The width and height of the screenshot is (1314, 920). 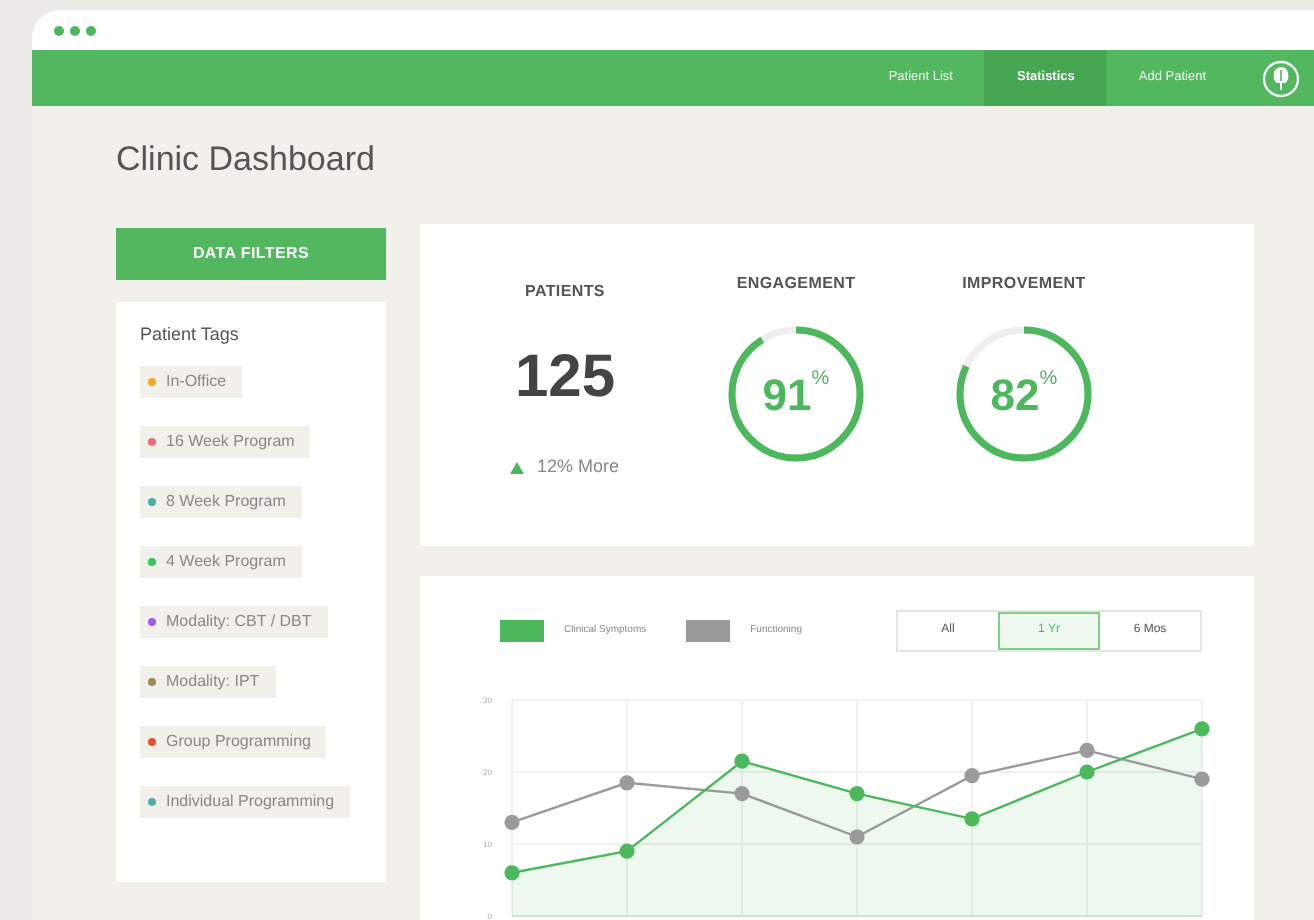 I want to click on logo-icon, so click(x=1281, y=78).